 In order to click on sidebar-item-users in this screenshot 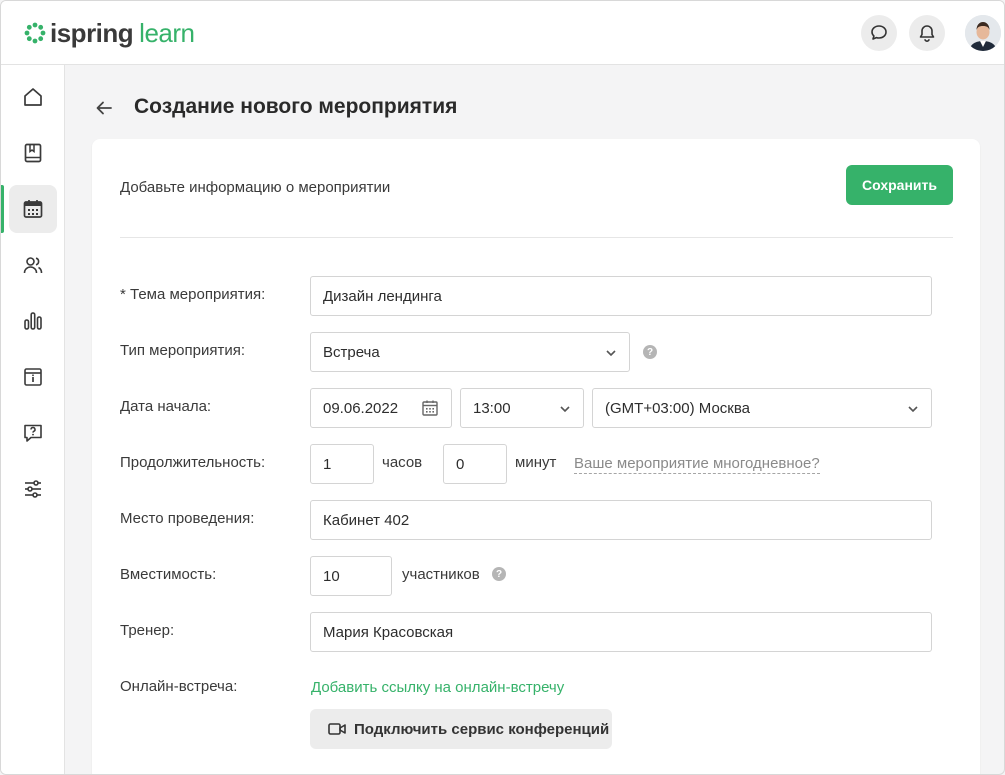, I will do `click(33, 265)`.